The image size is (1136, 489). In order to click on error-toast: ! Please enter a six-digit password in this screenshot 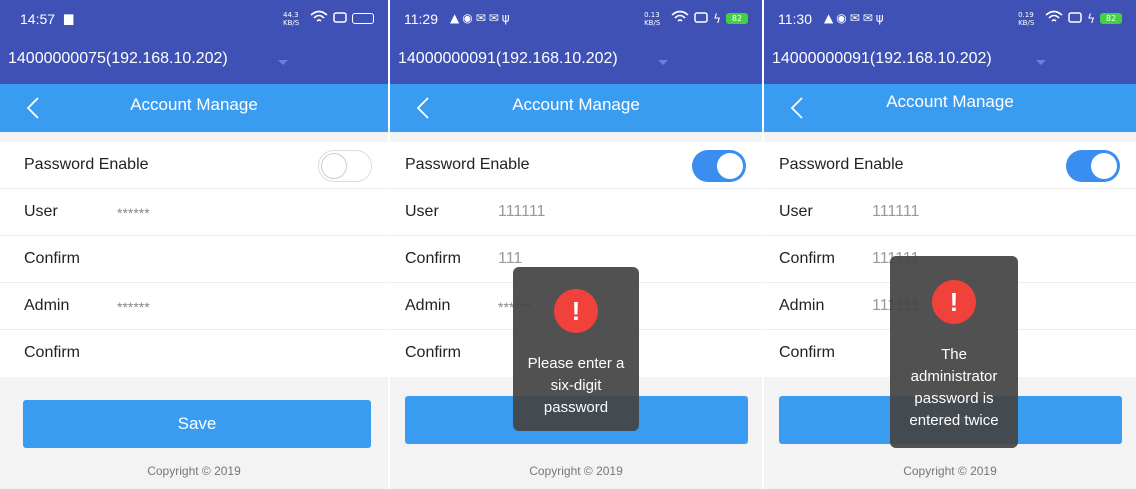, I will do `click(576, 349)`.